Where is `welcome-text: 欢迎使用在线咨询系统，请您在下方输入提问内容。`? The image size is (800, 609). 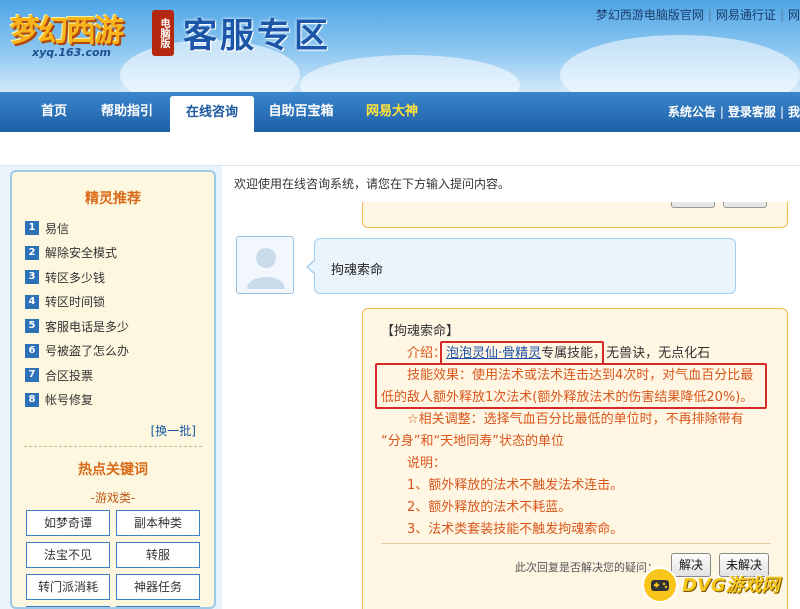 welcome-text: 欢迎使用在线咨询系统，请您在下方输入提问内容。 is located at coordinates (372, 184).